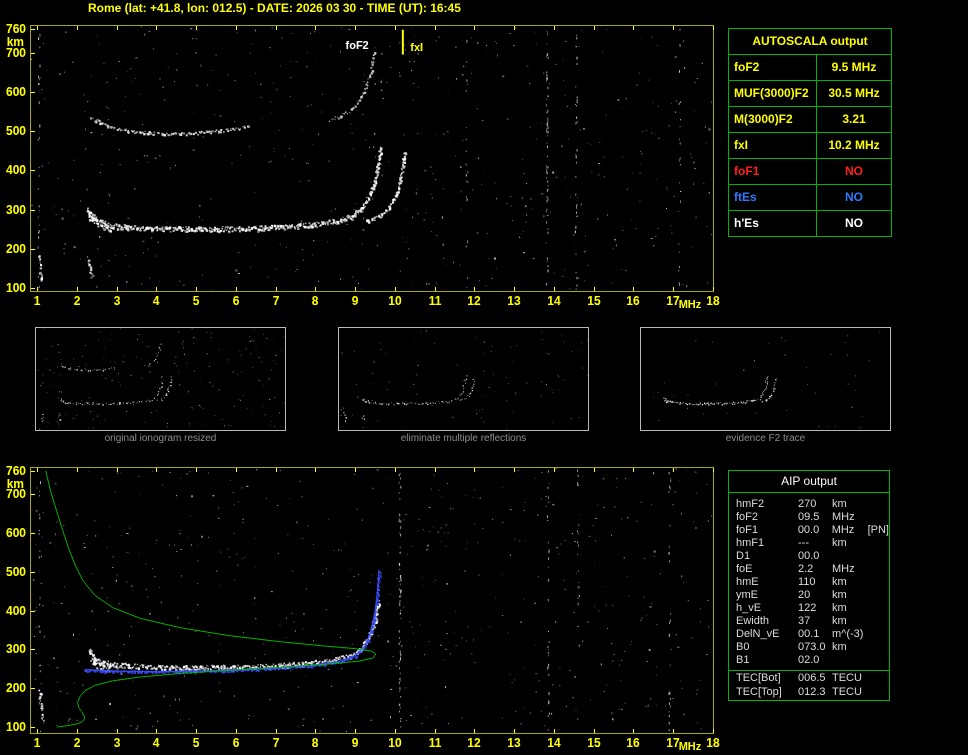 The image size is (968, 755). I want to click on autoscala-row: M(3000)F2 3.21, so click(810, 120).